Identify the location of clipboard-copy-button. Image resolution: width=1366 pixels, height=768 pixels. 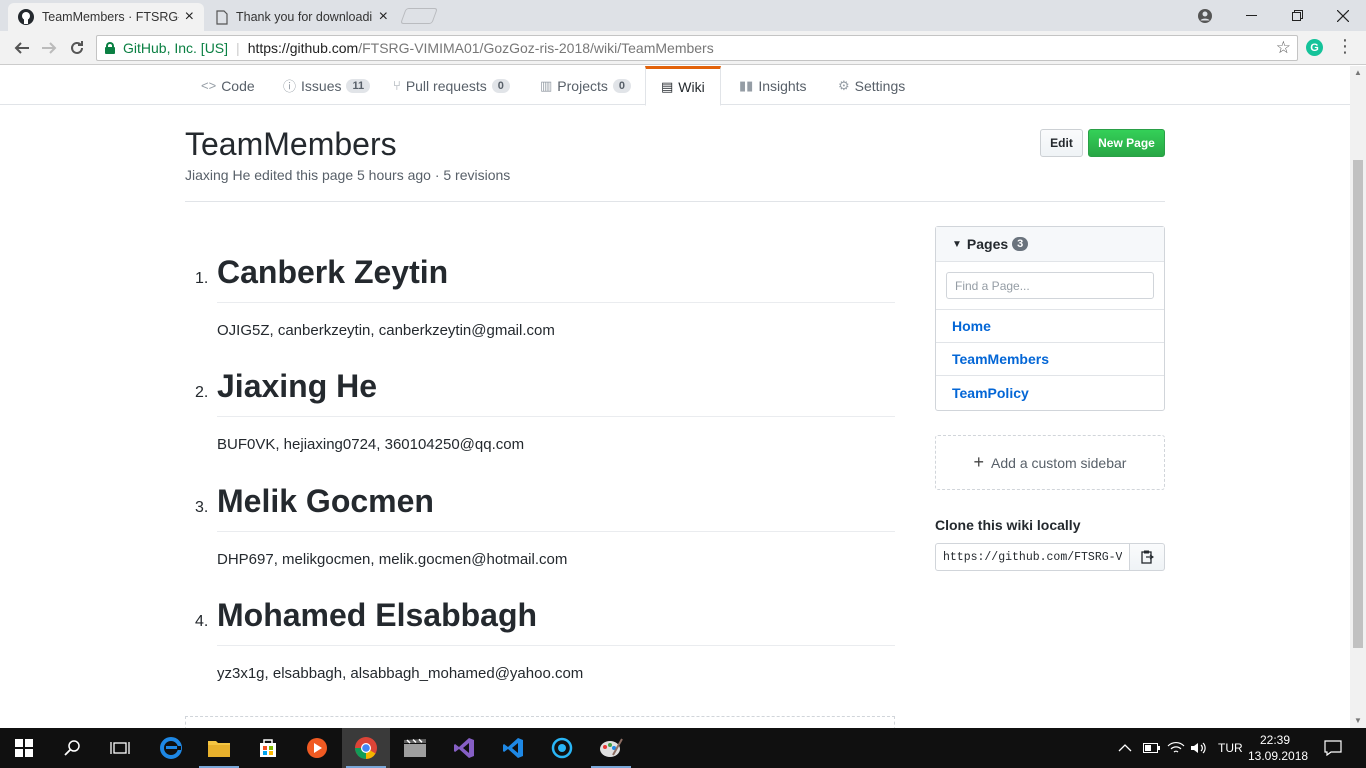
(1147, 557).